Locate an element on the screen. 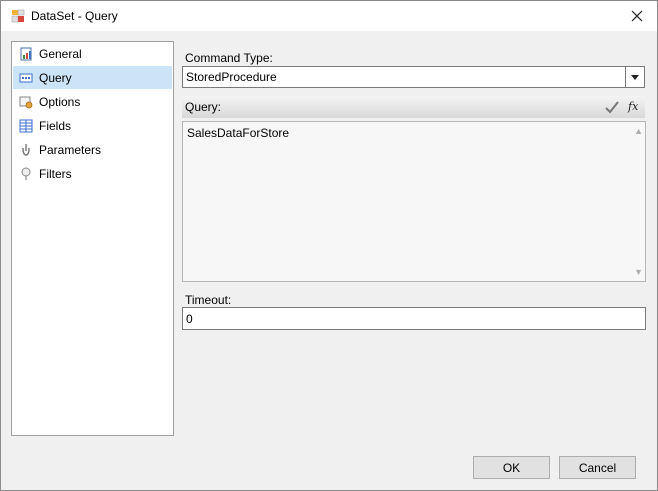 The height and width of the screenshot is (491, 658). ok-button: OK is located at coordinates (511, 467).